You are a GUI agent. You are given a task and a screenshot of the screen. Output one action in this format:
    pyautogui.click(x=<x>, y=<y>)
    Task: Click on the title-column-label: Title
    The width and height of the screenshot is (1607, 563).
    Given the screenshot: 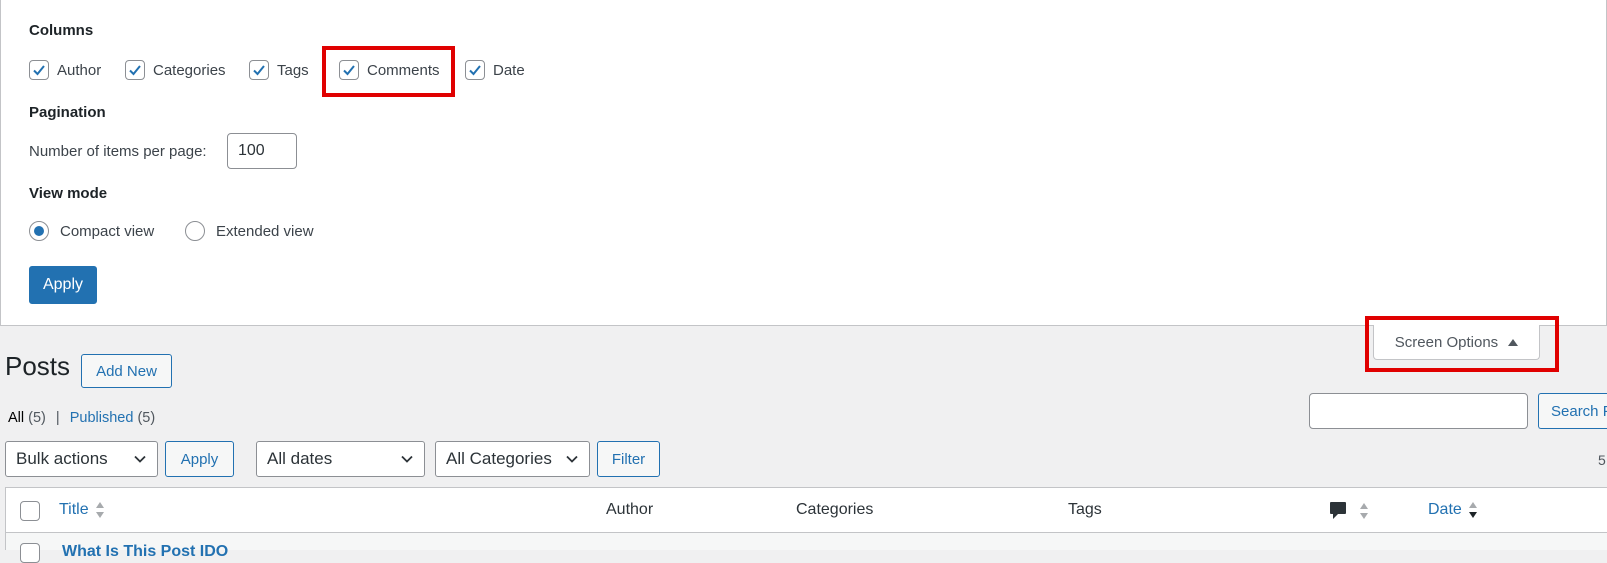 What is the action you would take?
    pyautogui.click(x=74, y=509)
    